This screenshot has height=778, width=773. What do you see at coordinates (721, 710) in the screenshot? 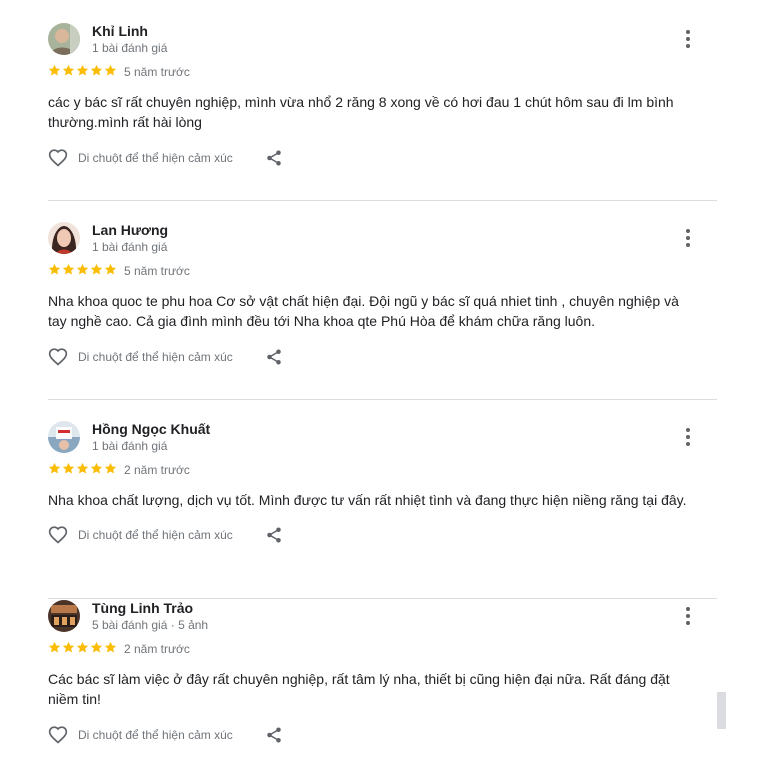
I see `scrollbar-thumb` at bounding box center [721, 710].